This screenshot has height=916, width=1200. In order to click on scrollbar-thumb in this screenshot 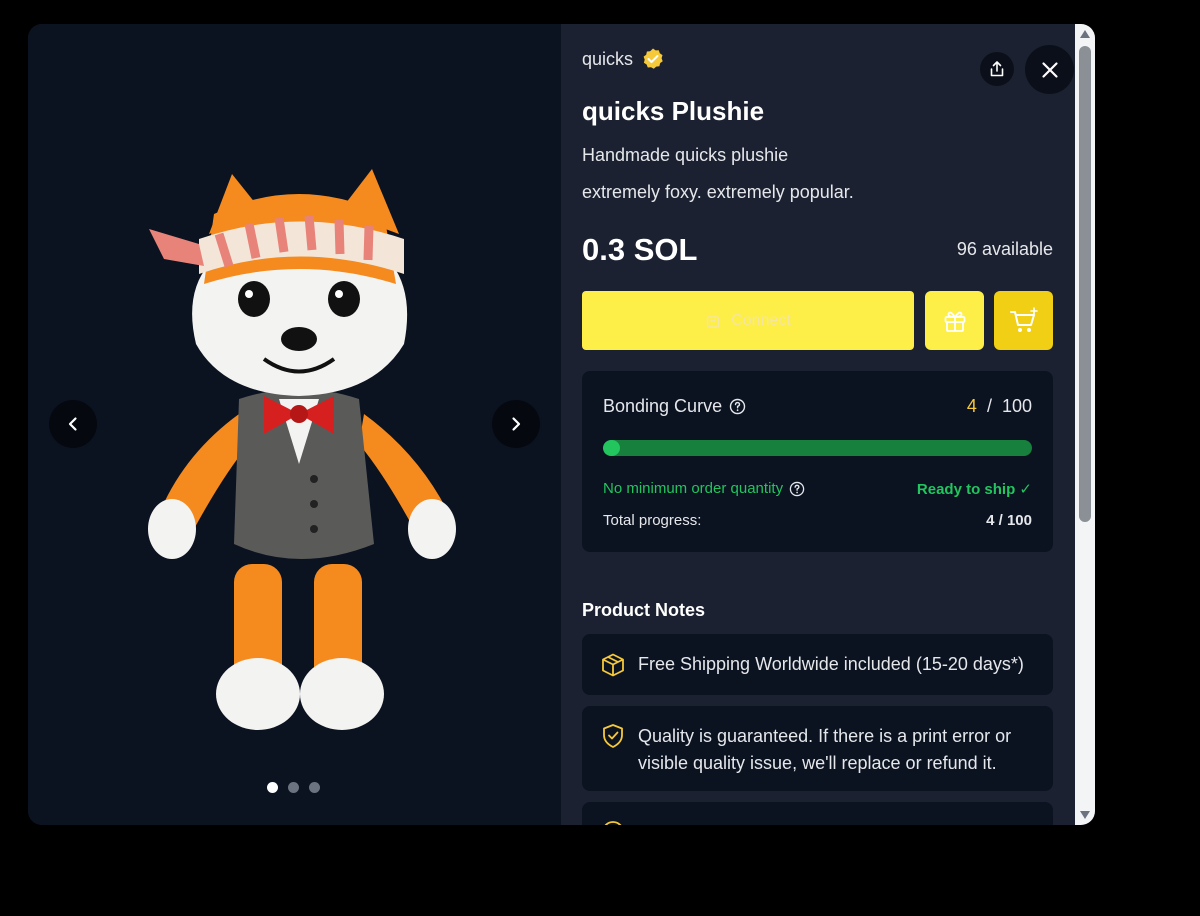, I will do `click(1085, 284)`.